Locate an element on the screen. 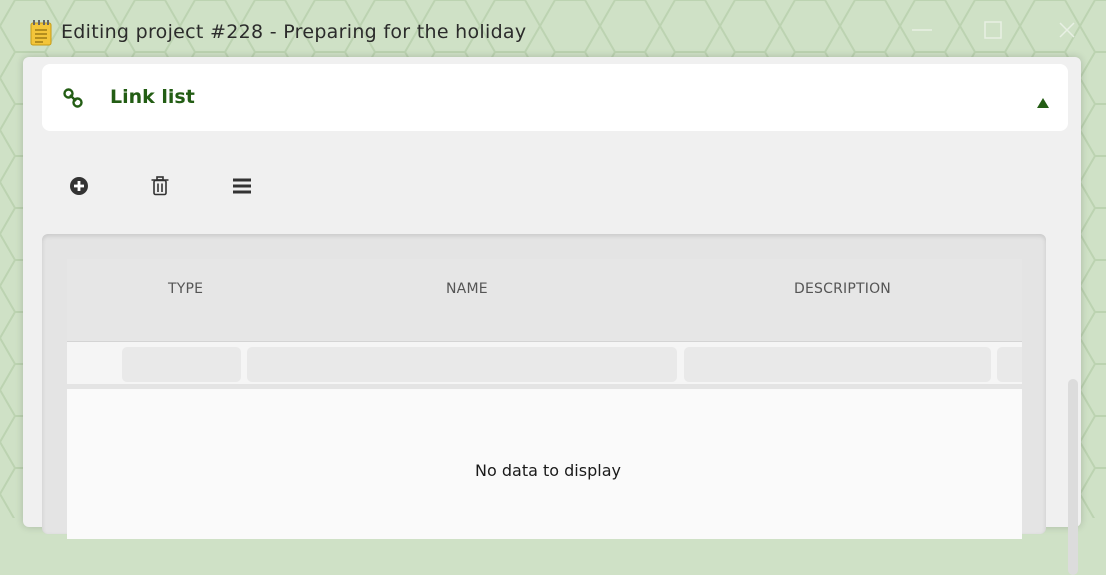  trash-icon is located at coordinates (160, 186).